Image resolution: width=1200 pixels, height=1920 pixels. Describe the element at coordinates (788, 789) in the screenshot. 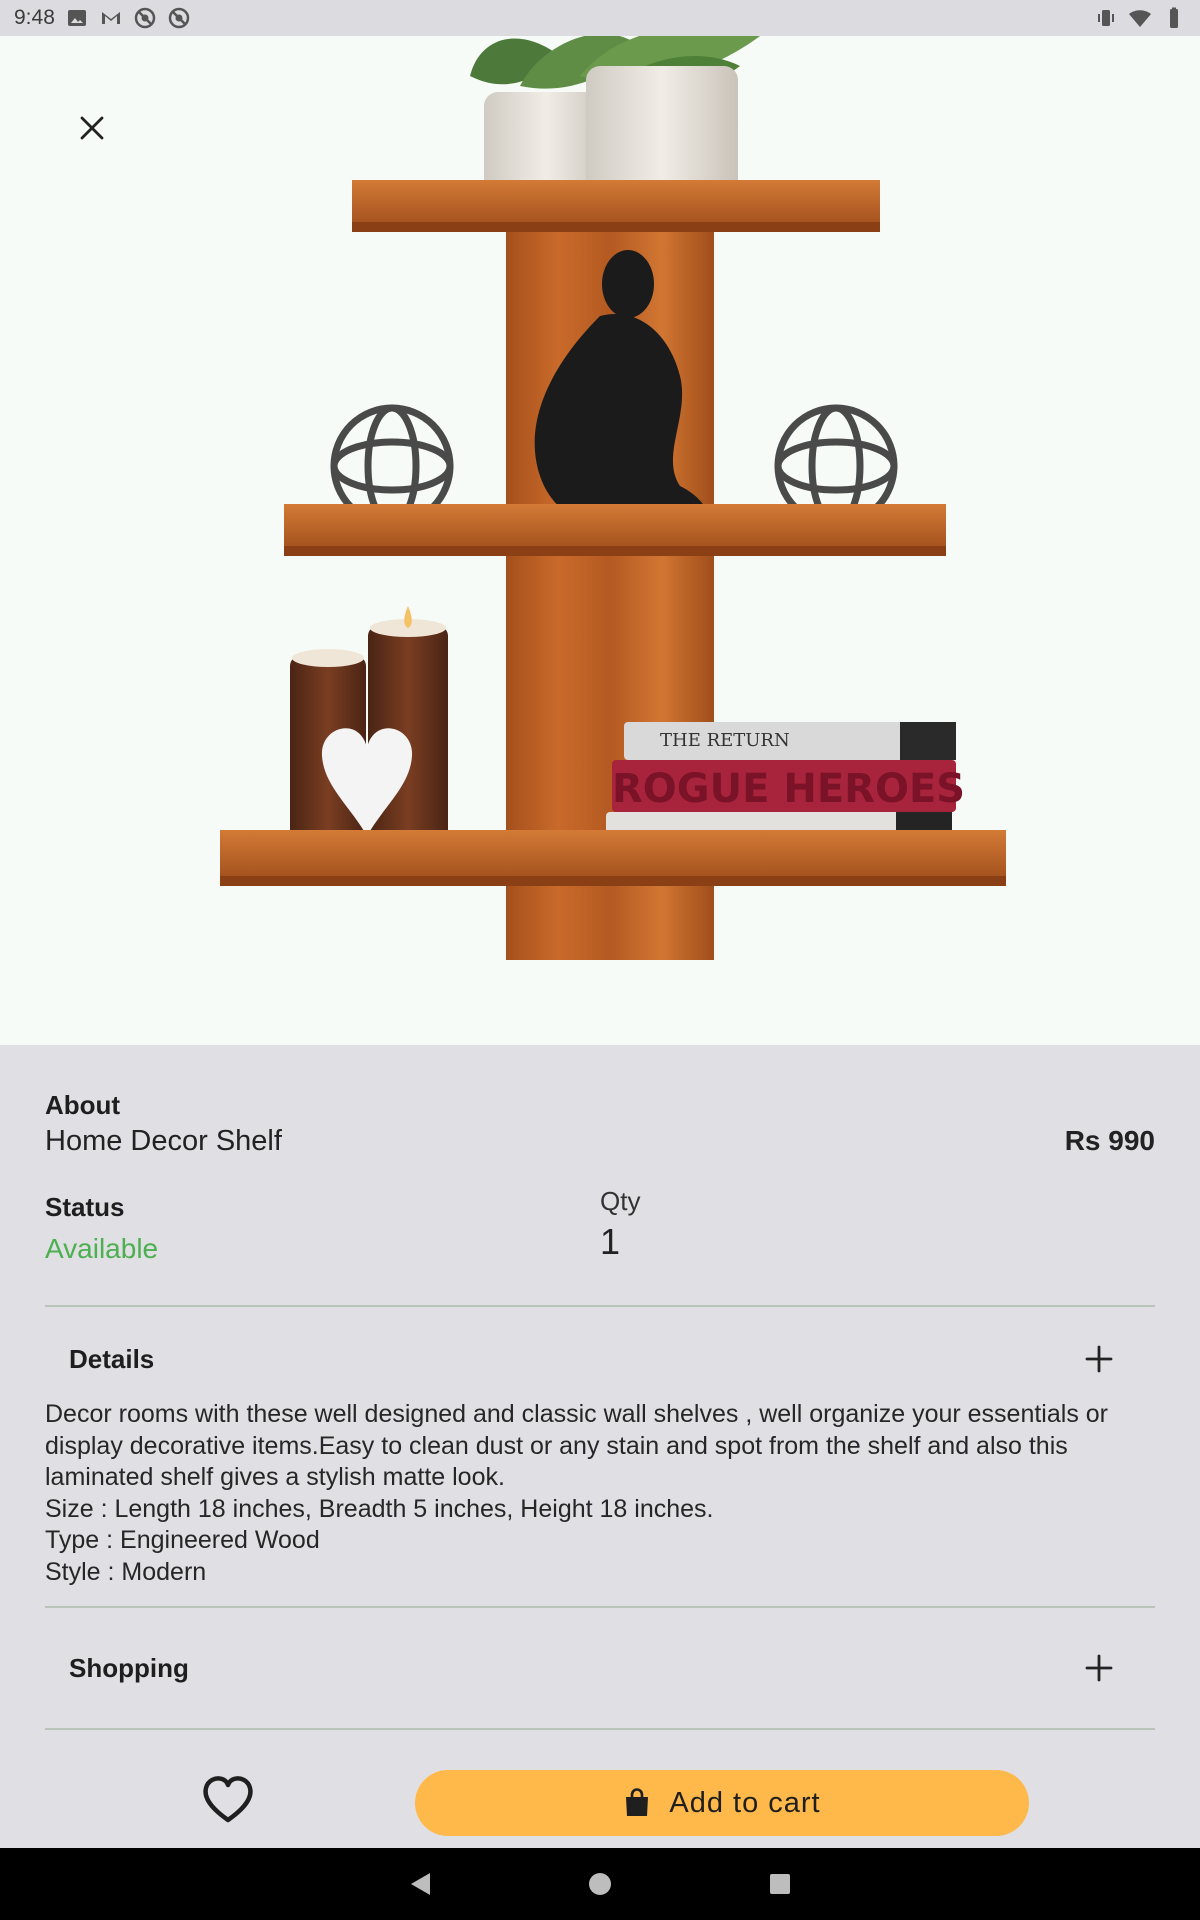

I see `svg-text: ROGUE HEROES` at that location.